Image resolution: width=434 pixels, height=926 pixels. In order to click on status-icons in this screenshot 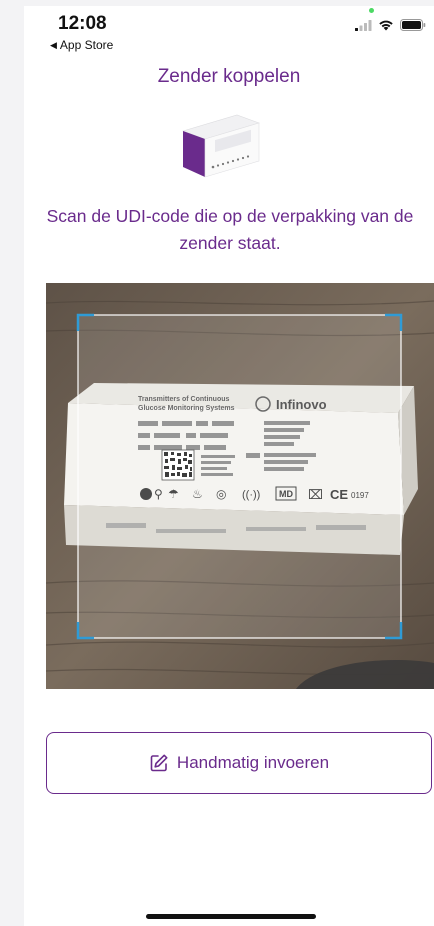, I will do `click(390, 25)`.